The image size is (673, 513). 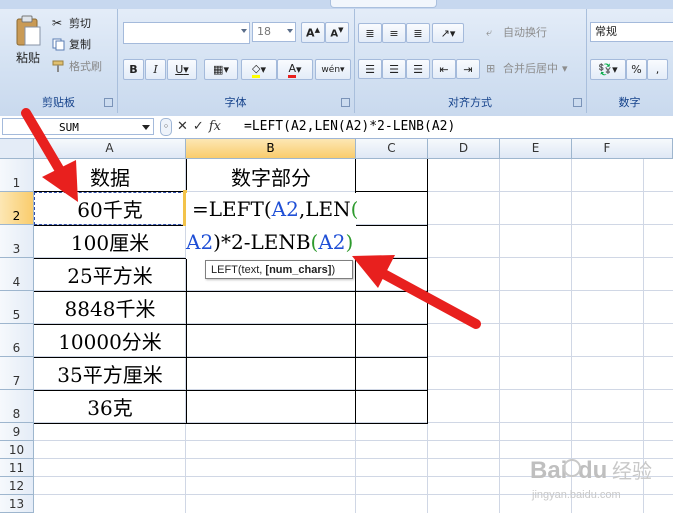 I want to click on row-header-5: 5, so click(x=17, y=307).